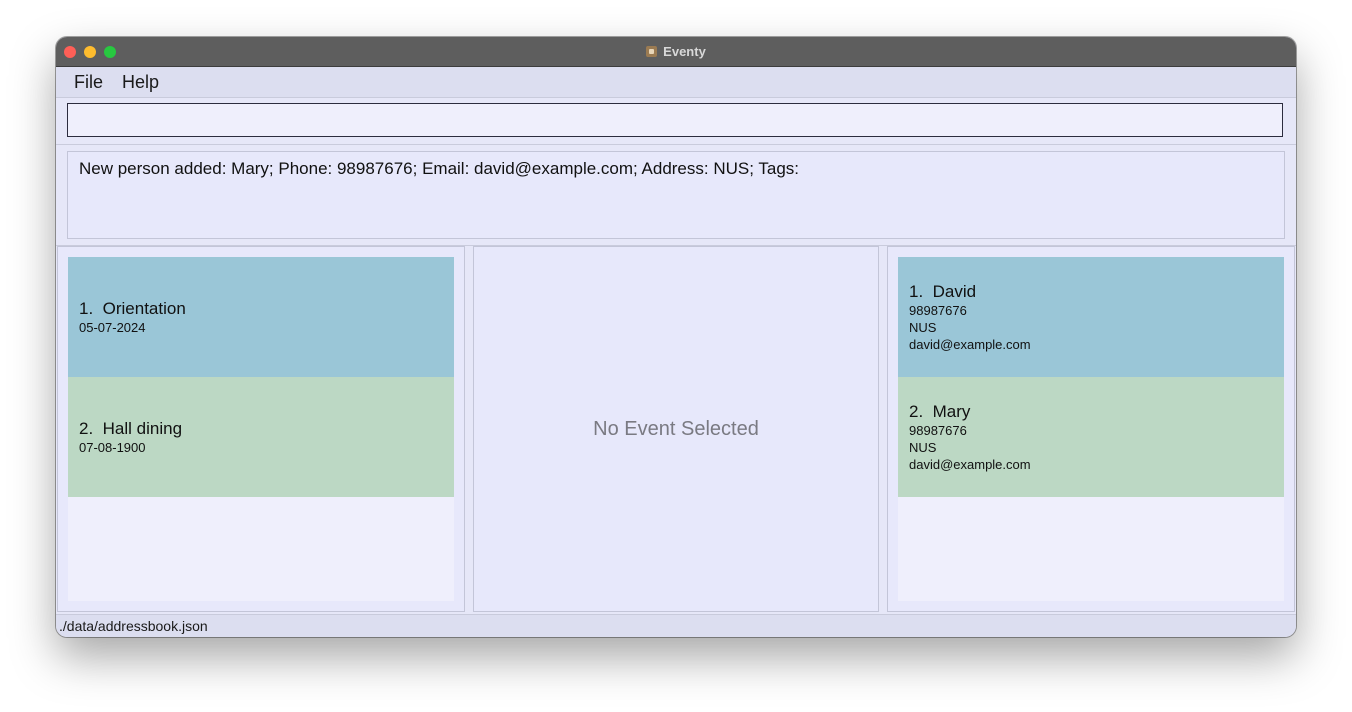  I want to click on event-card-title: 2. Hall dining, so click(261, 429).